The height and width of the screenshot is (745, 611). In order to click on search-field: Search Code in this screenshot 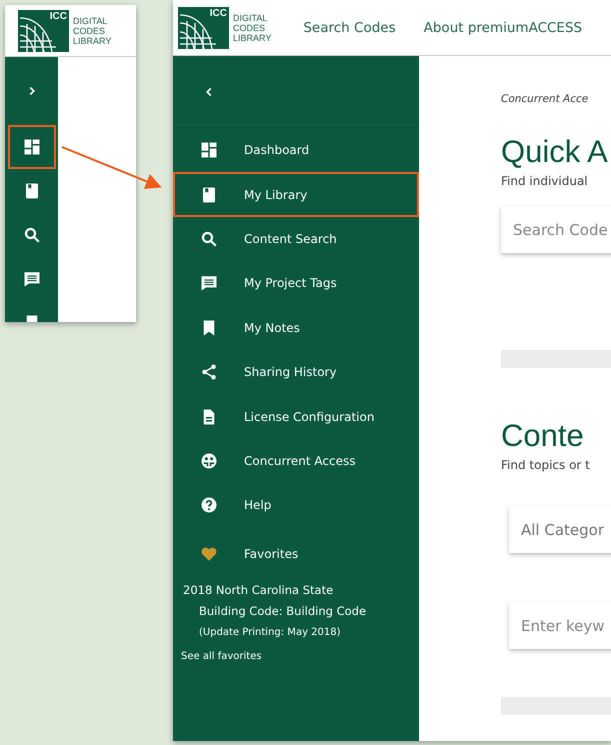, I will do `click(556, 229)`.